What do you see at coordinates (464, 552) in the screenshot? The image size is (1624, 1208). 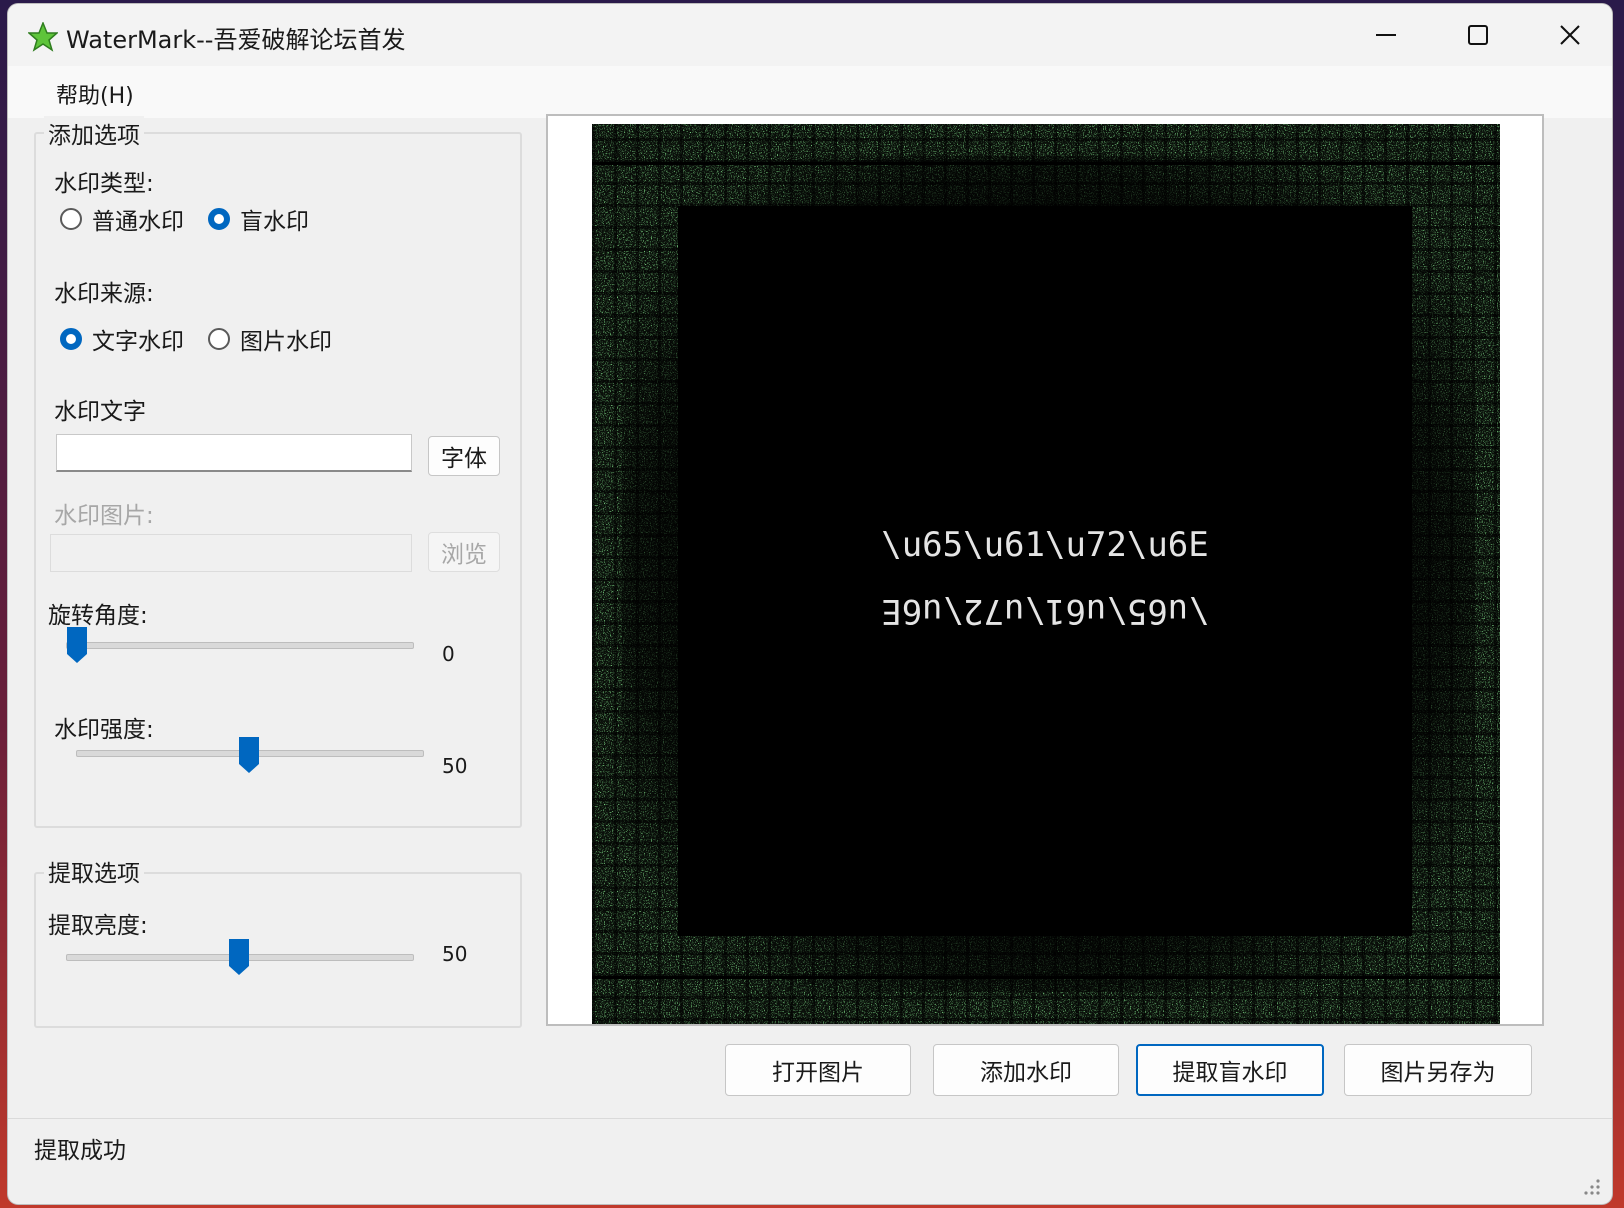 I see `browse-button: 浏览` at bounding box center [464, 552].